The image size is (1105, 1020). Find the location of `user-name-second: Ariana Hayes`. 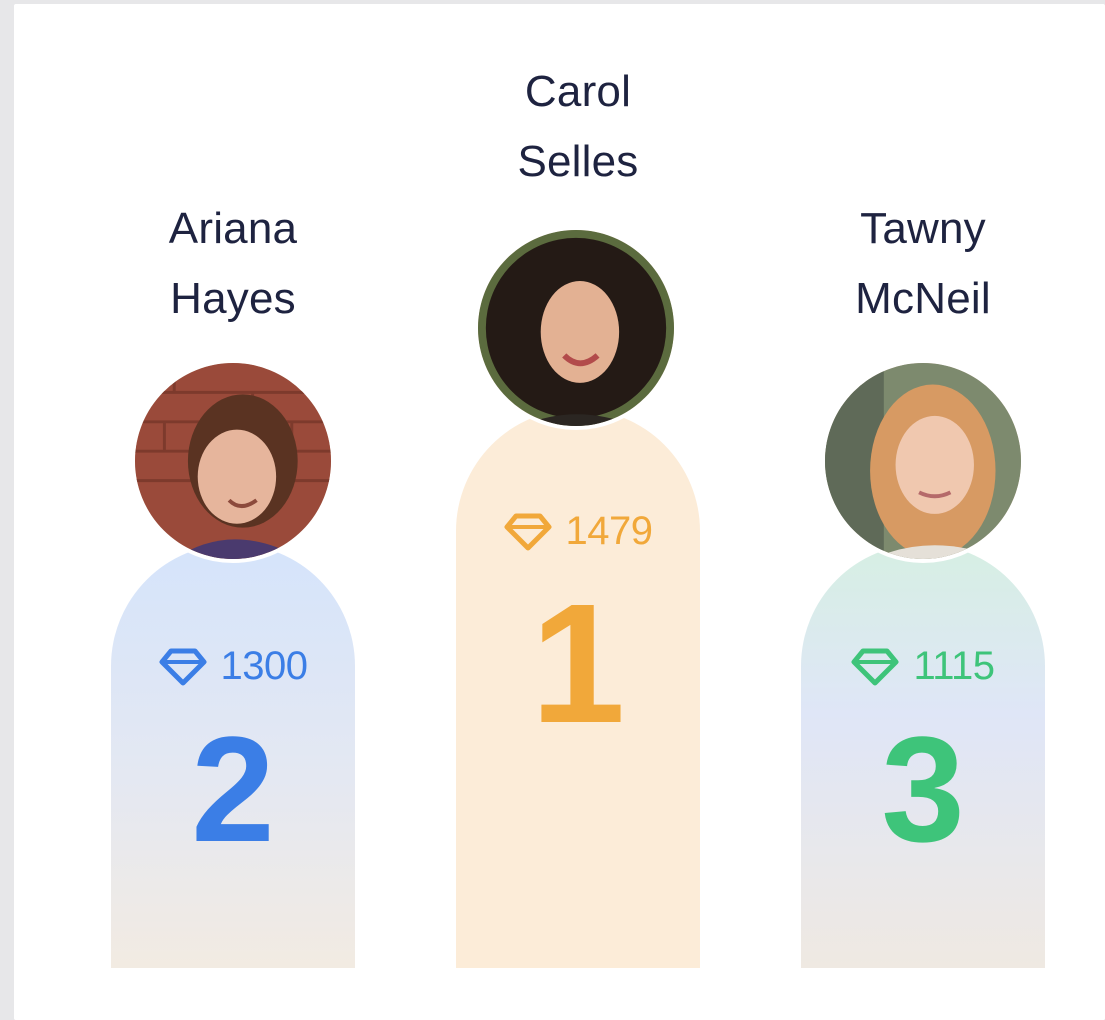

user-name-second: Ariana Hayes is located at coordinates (233, 264).